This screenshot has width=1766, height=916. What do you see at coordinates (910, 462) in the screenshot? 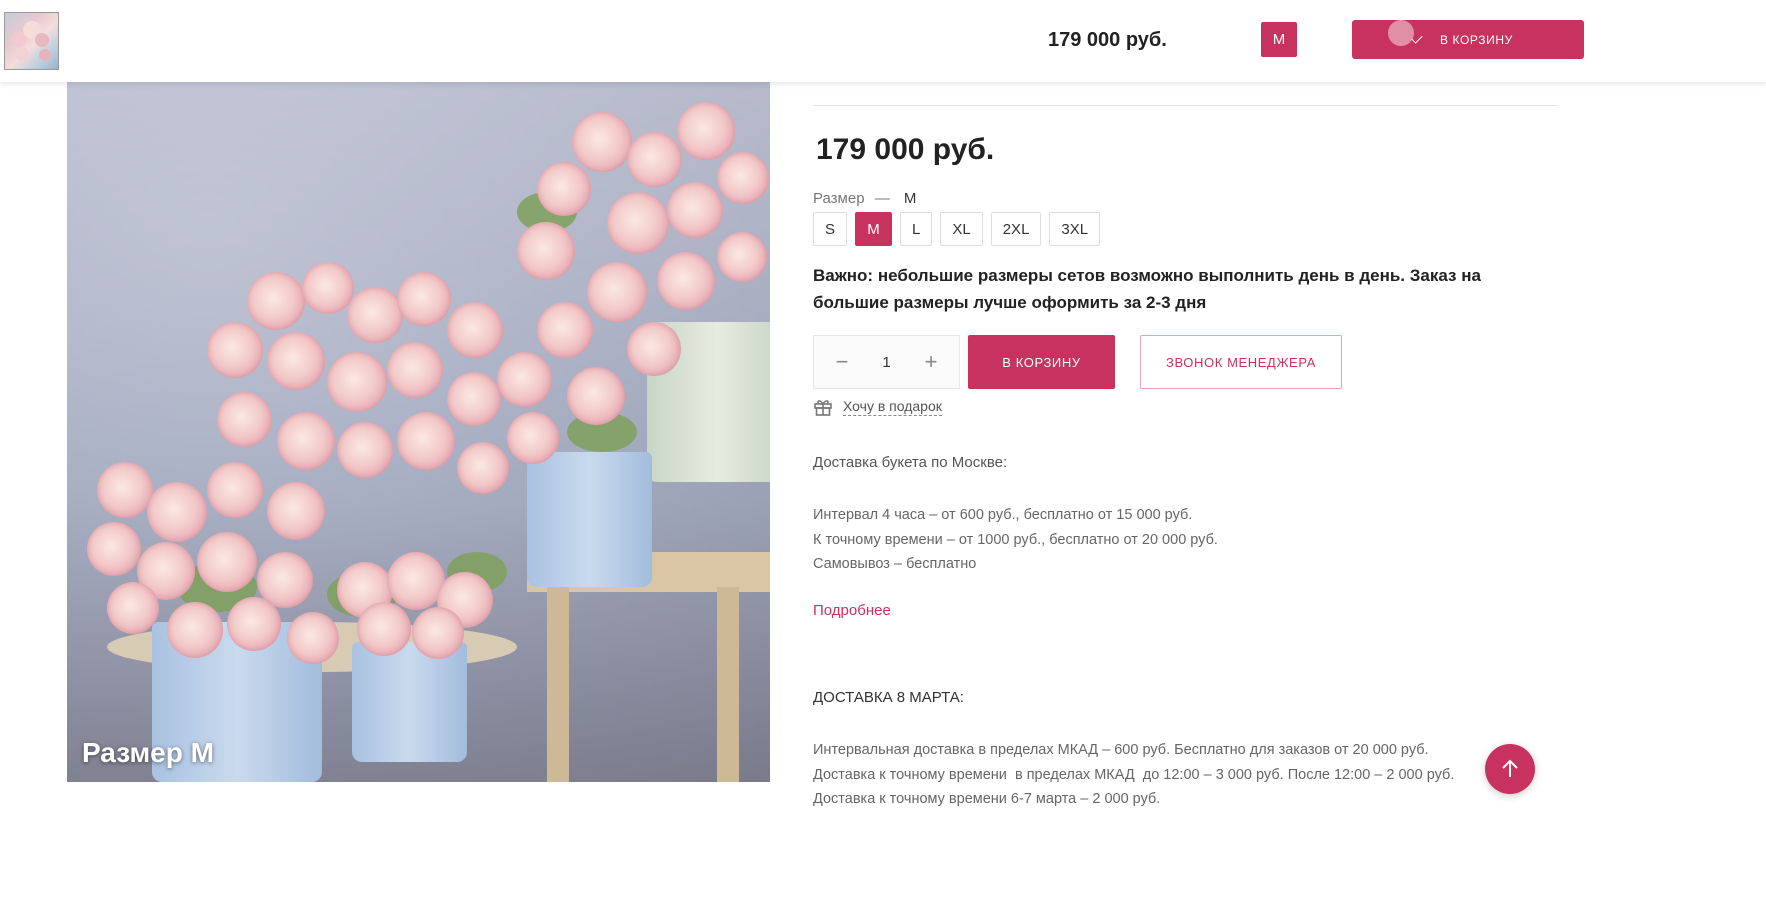
I see `delivery-title: Доставка букета по Москве:` at bounding box center [910, 462].